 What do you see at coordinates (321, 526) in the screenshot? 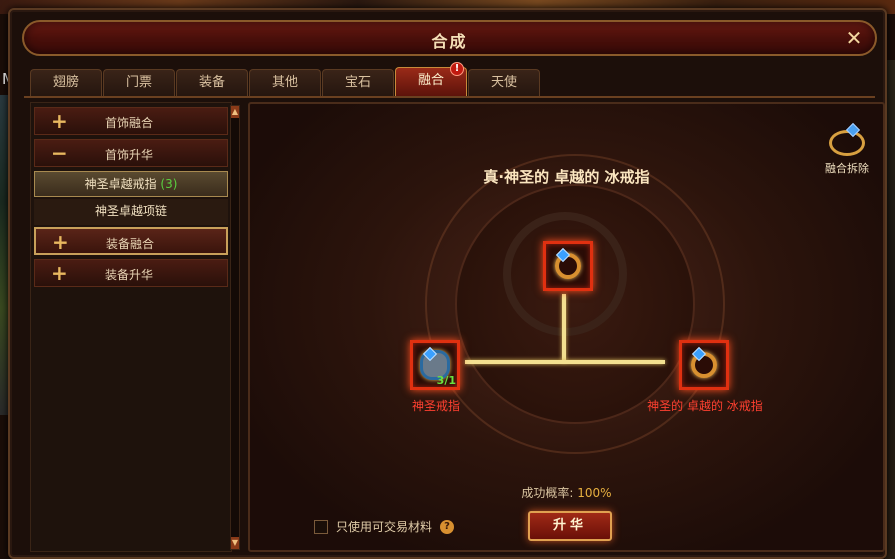
I see `tradable-only-checkbox` at bounding box center [321, 526].